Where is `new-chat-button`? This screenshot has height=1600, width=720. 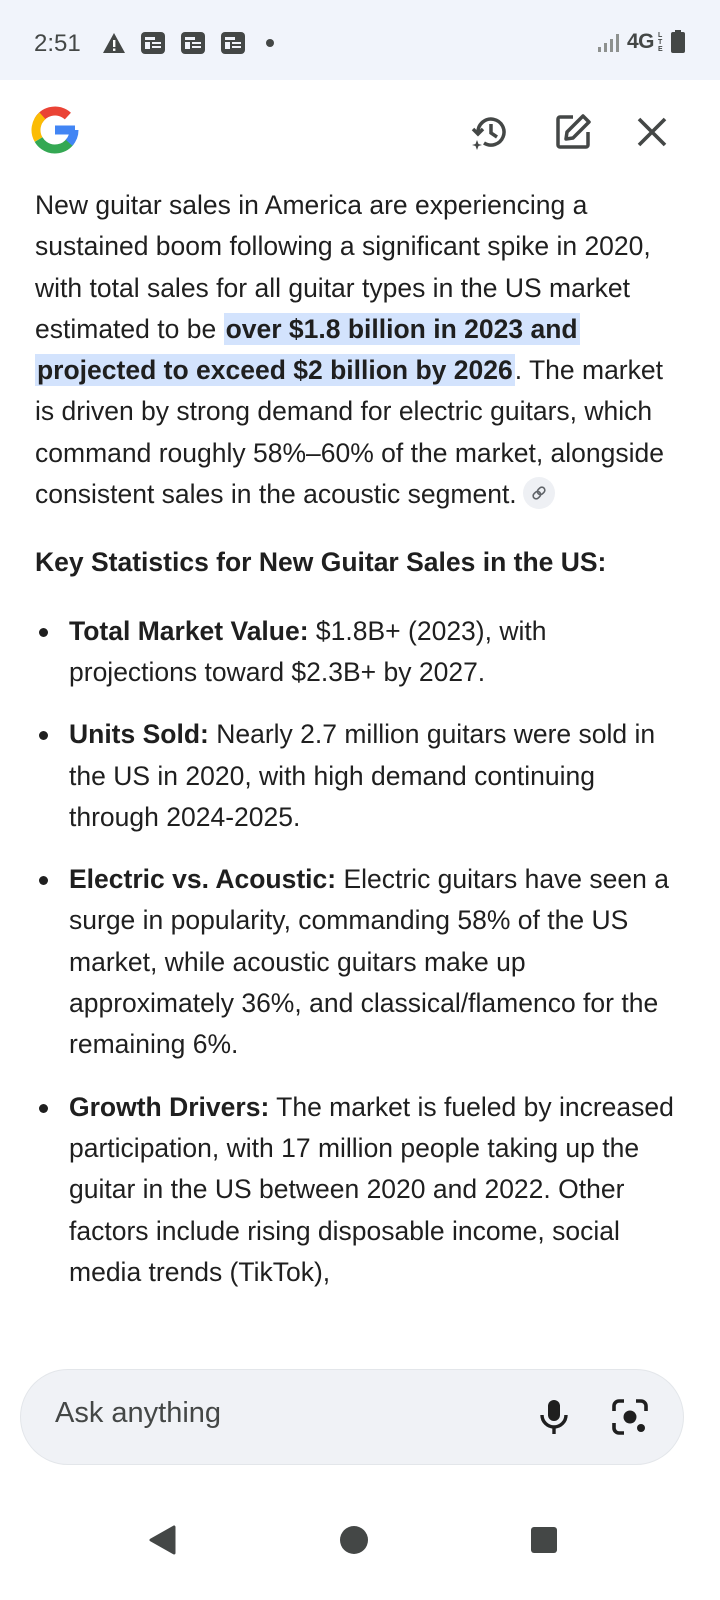
new-chat-button is located at coordinates (573, 132).